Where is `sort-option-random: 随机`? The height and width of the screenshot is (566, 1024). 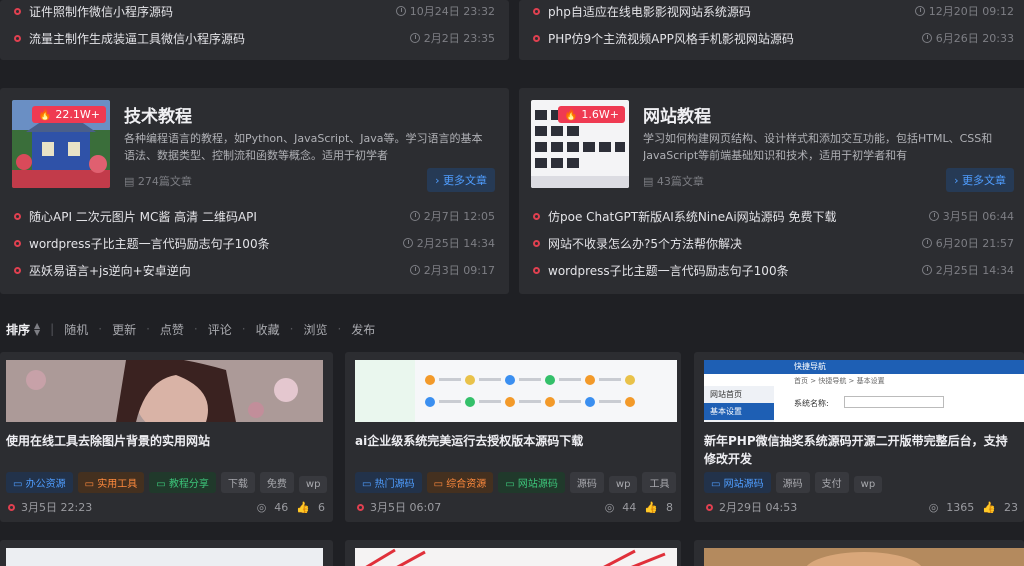 sort-option-random: 随机 is located at coordinates (76, 329).